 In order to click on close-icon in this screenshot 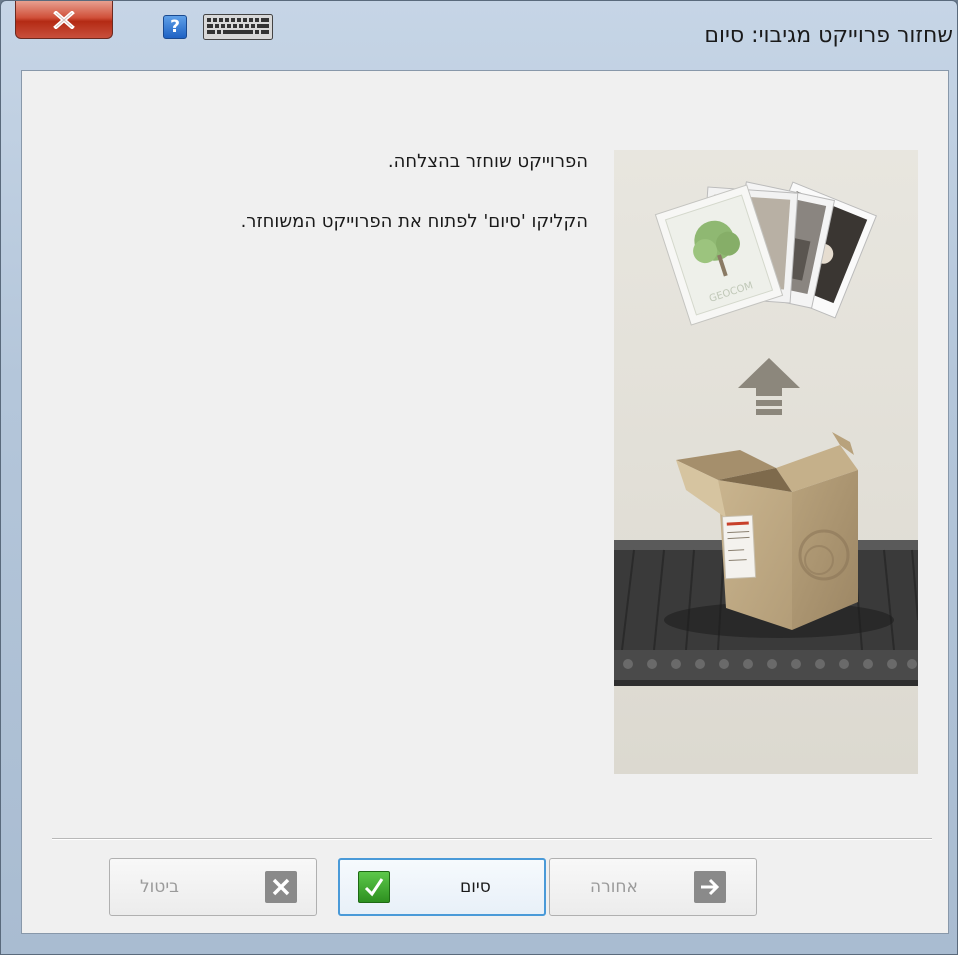, I will do `click(64, 19)`.